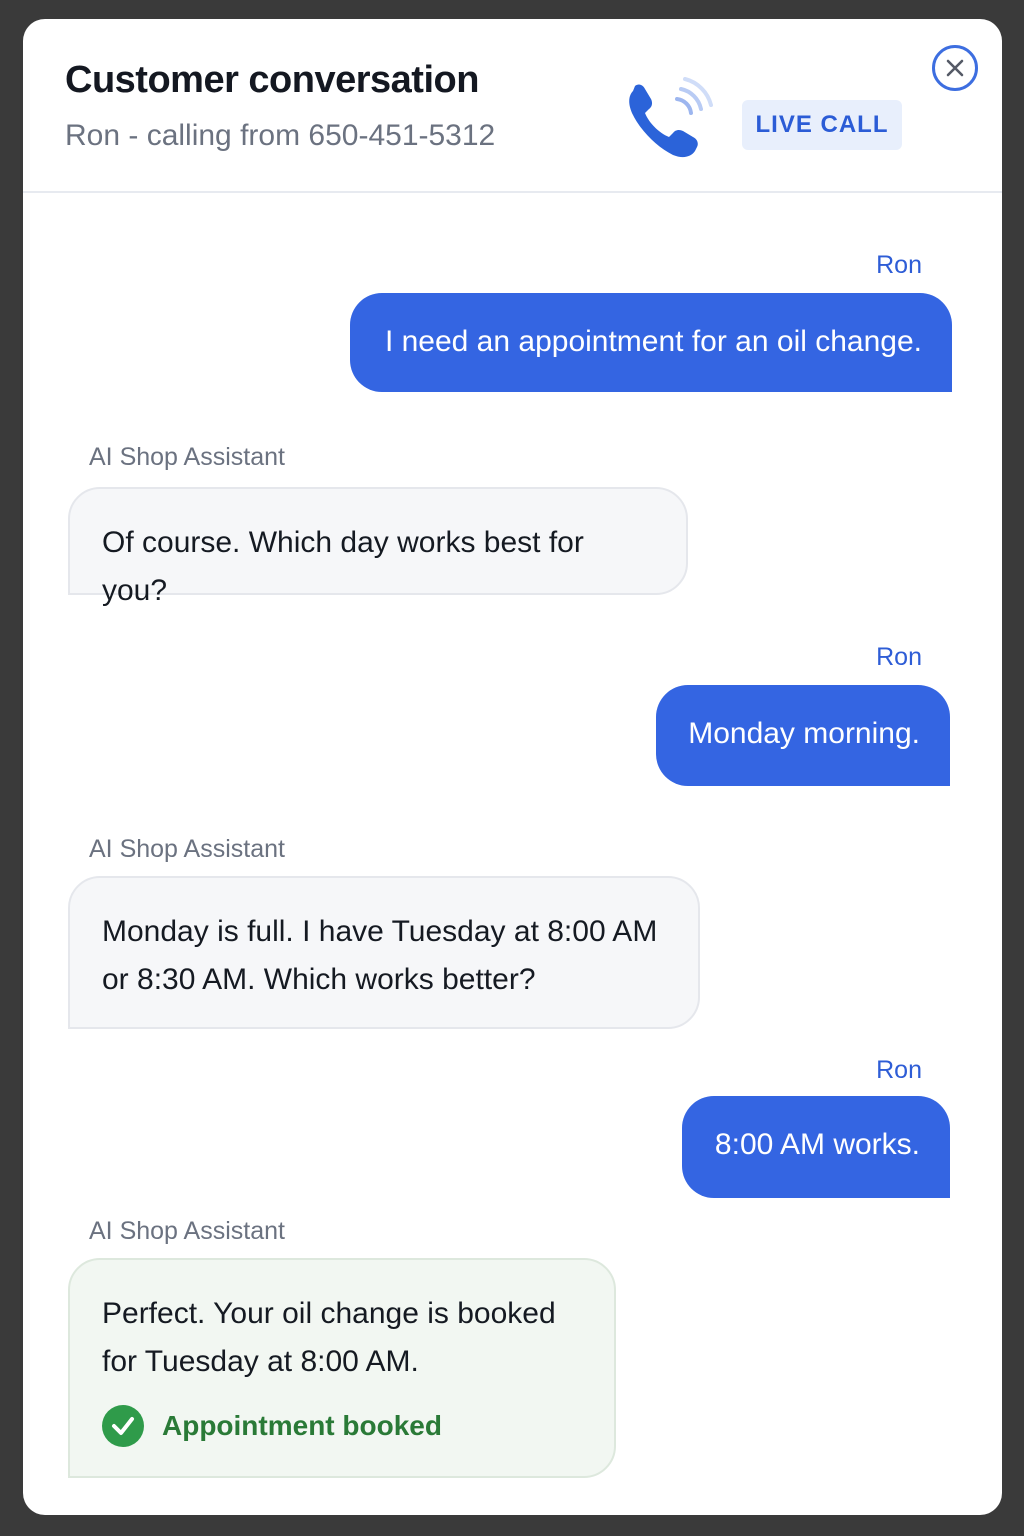 This screenshot has width=1024, height=1536. I want to click on message-text: Monday morning., so click(804, 733).